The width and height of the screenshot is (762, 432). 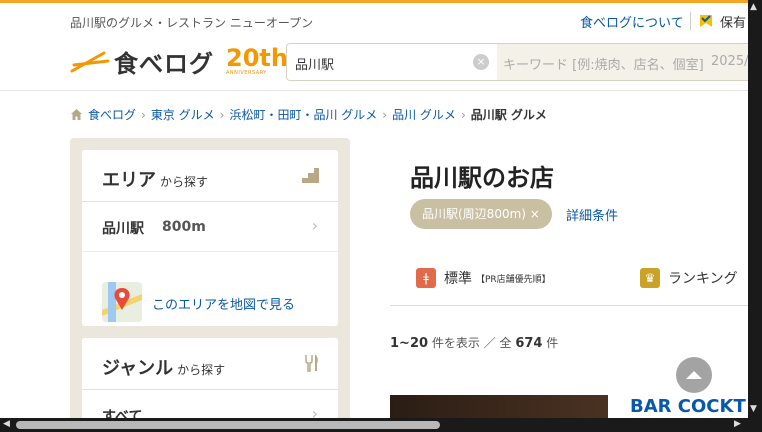 I want to click on detail-conditions-link: 詳細条件, so click(x=592, y=214).